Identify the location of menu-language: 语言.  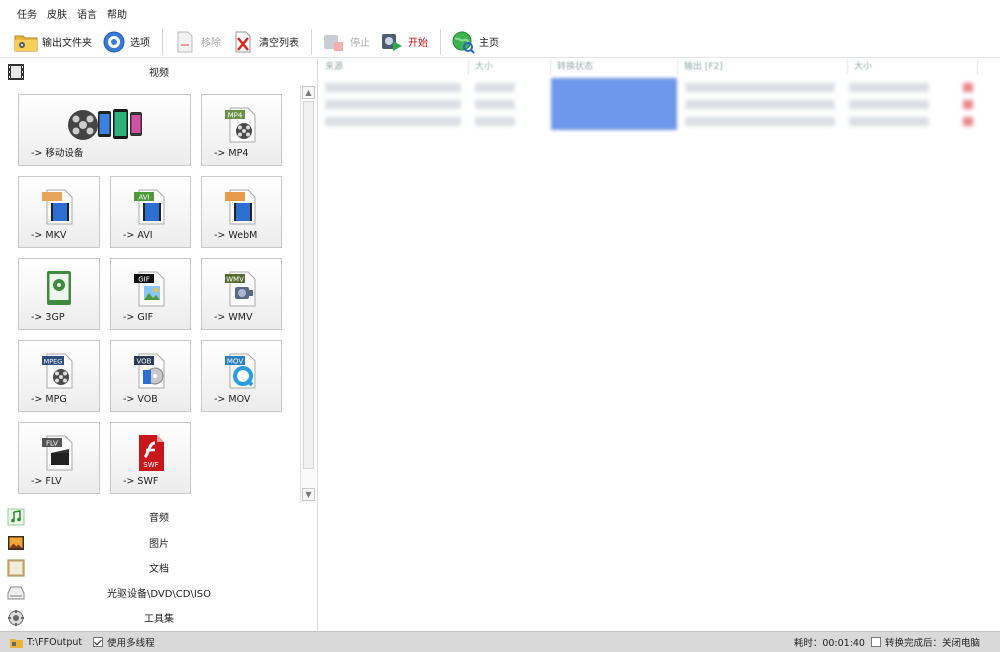
(87, 13).